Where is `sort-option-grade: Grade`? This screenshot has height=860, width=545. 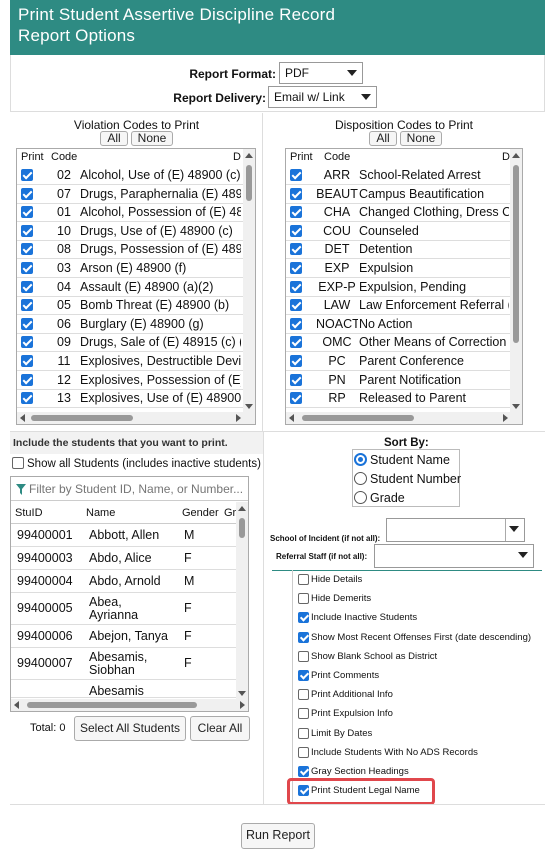
sort-option-grade: Grade is located at coordinates (406, 498).